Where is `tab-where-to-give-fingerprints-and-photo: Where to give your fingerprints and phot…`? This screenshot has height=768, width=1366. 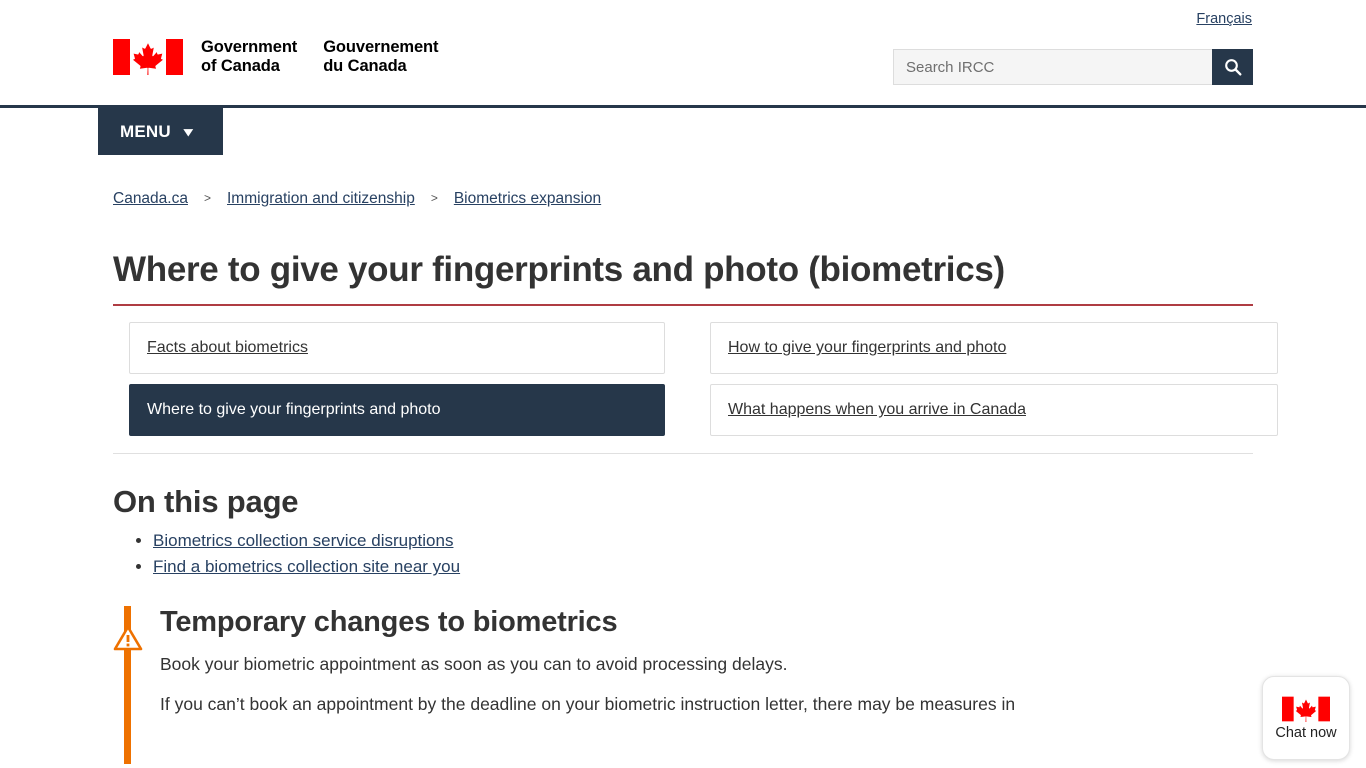
tab-where-to-give-fingerprints-and-photo: Where to give your fingerprints and phot… is located at coordinates (397, 410).